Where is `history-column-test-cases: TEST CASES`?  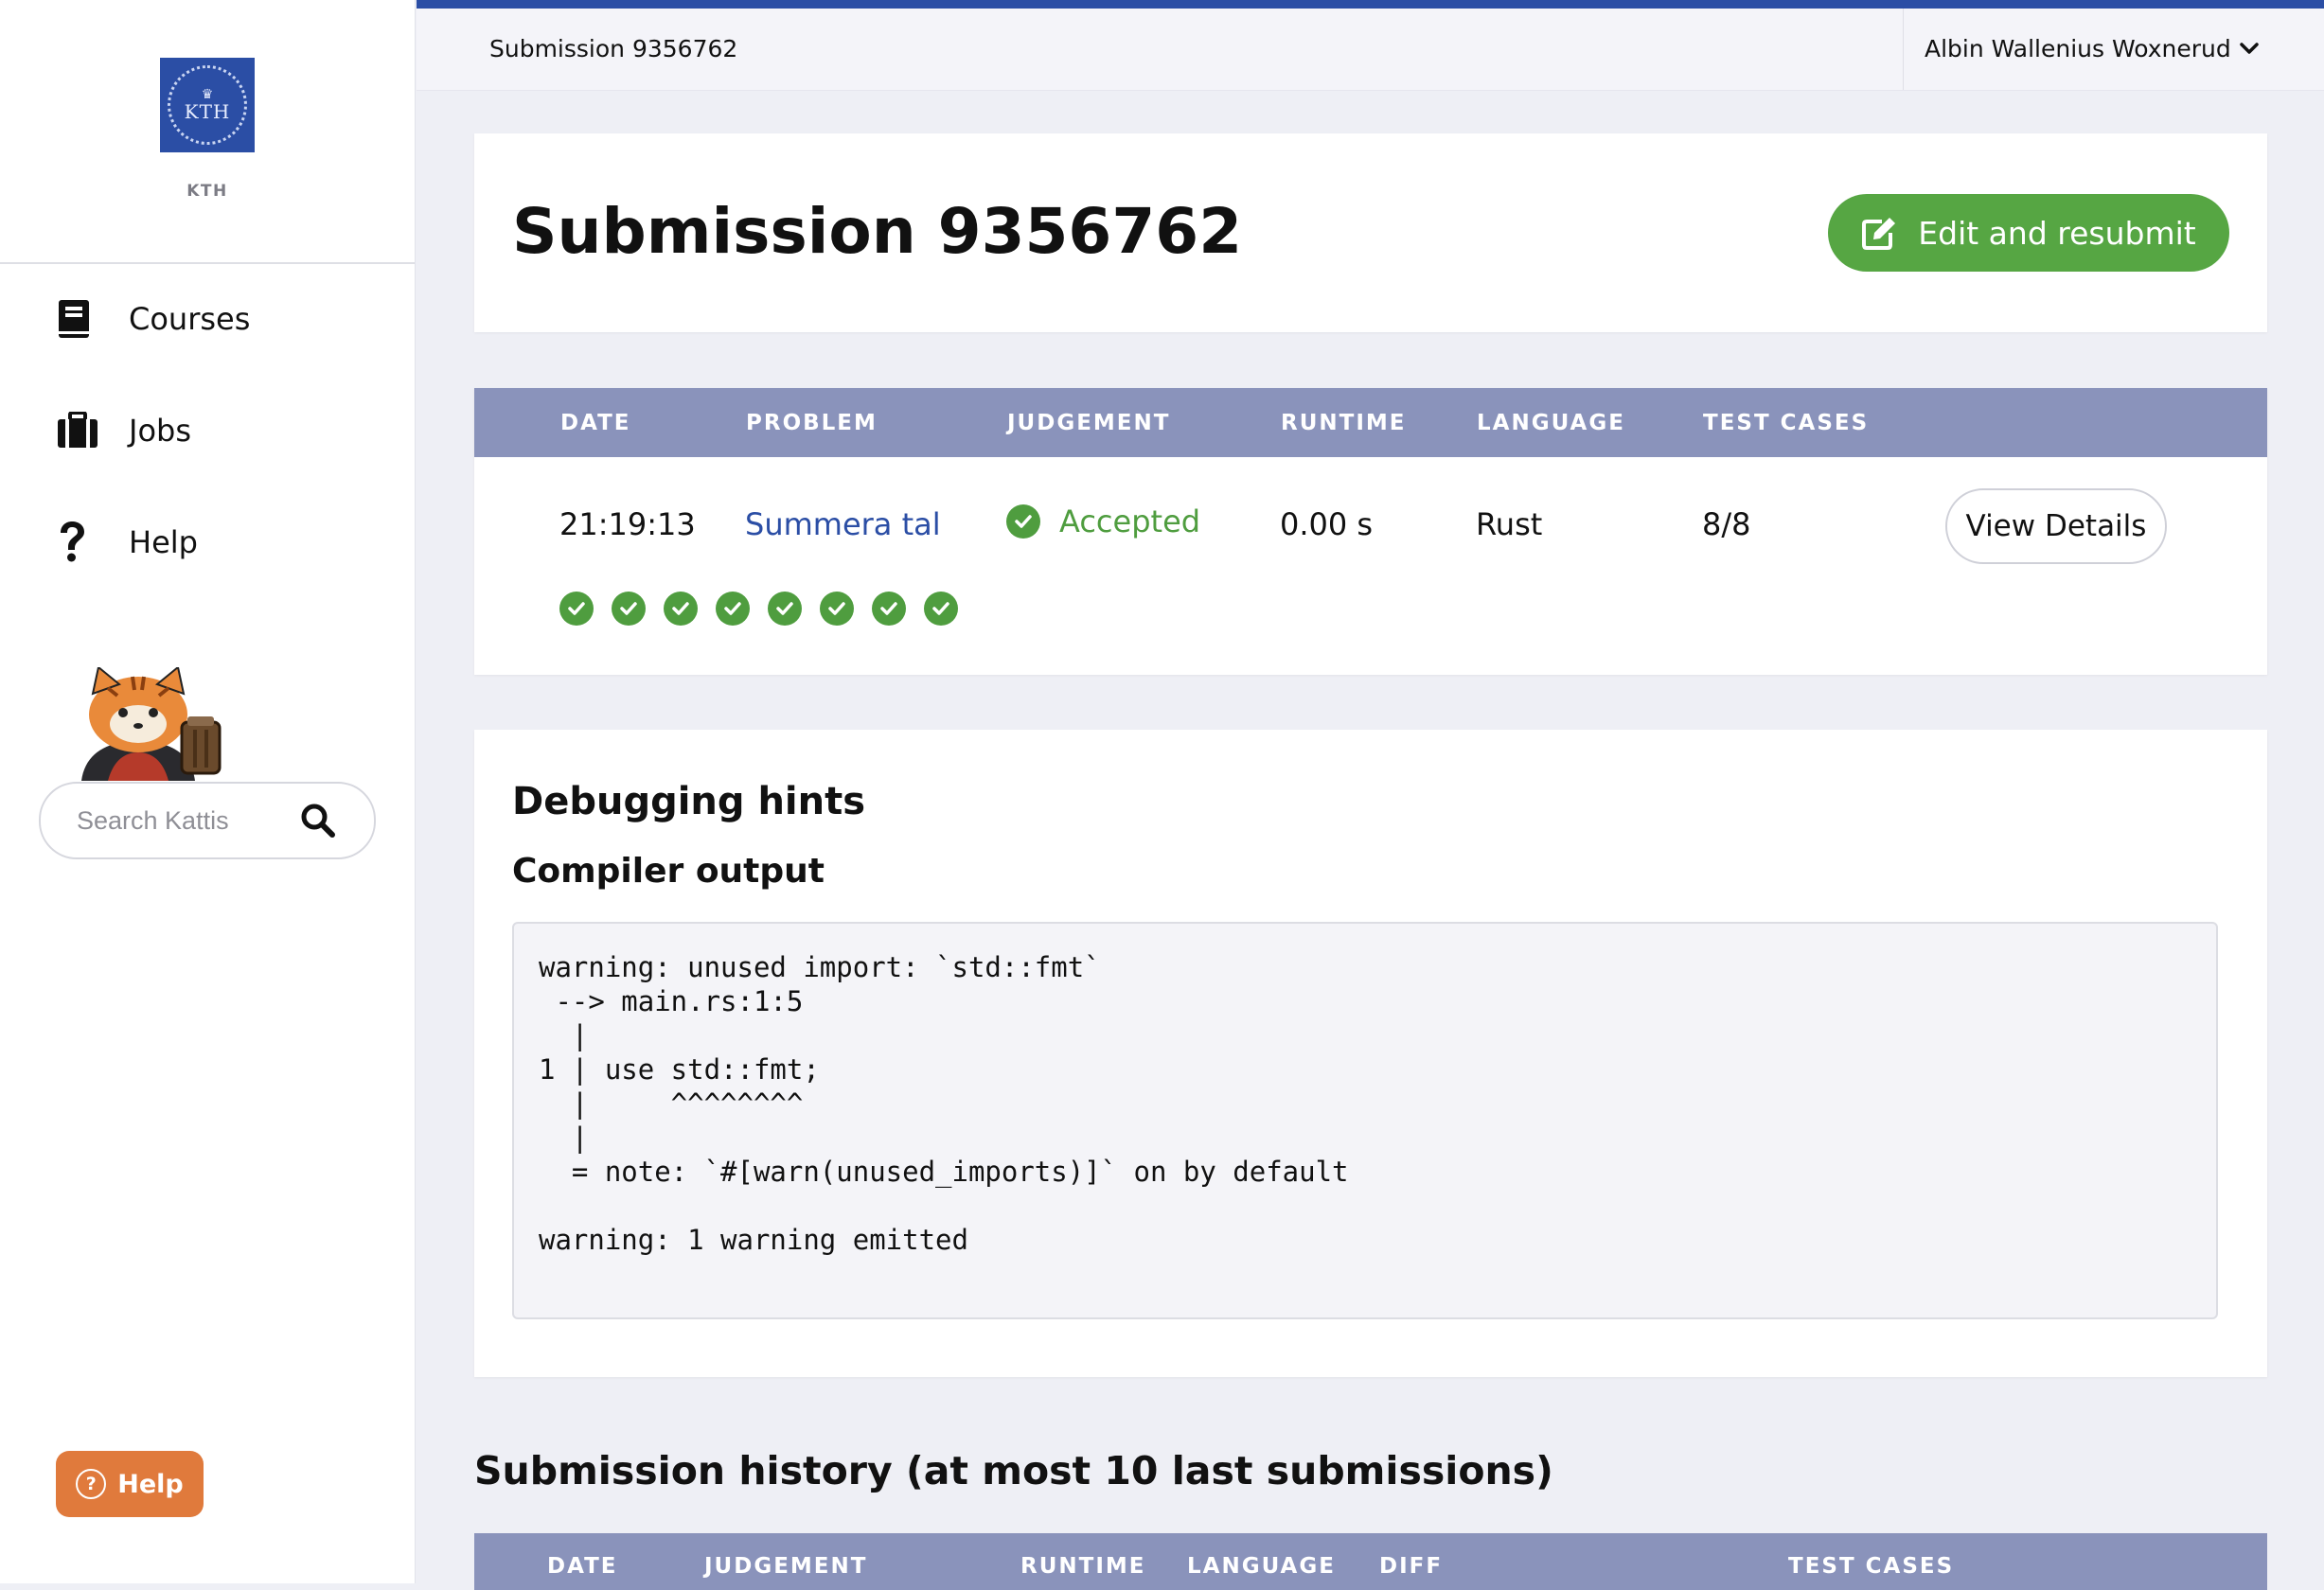 history-column-test-cases: TEST CASES is located at coordinates (1872, 1566).